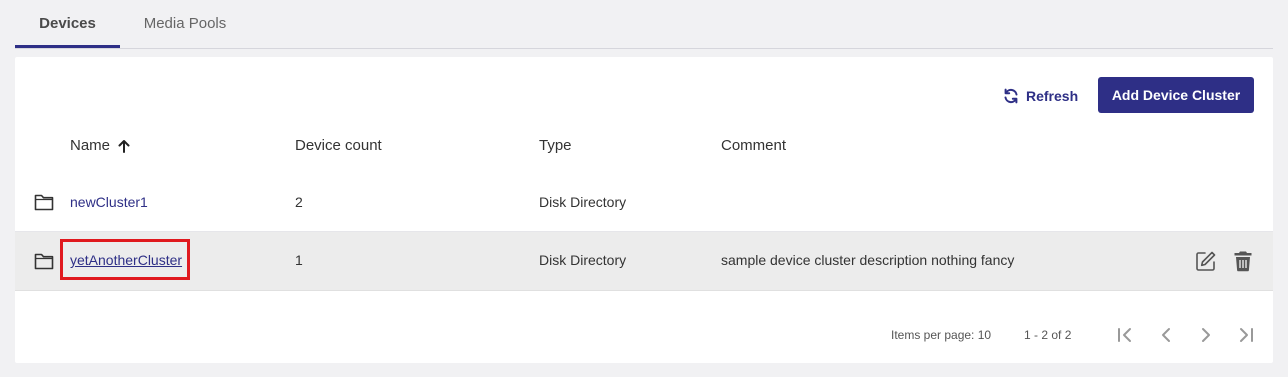 Image resolution: width=1288 pixels, height=377 pixels. Describe the element at coordinates (1243, 261) in the screenshot. I see `delete-icon` at that location.